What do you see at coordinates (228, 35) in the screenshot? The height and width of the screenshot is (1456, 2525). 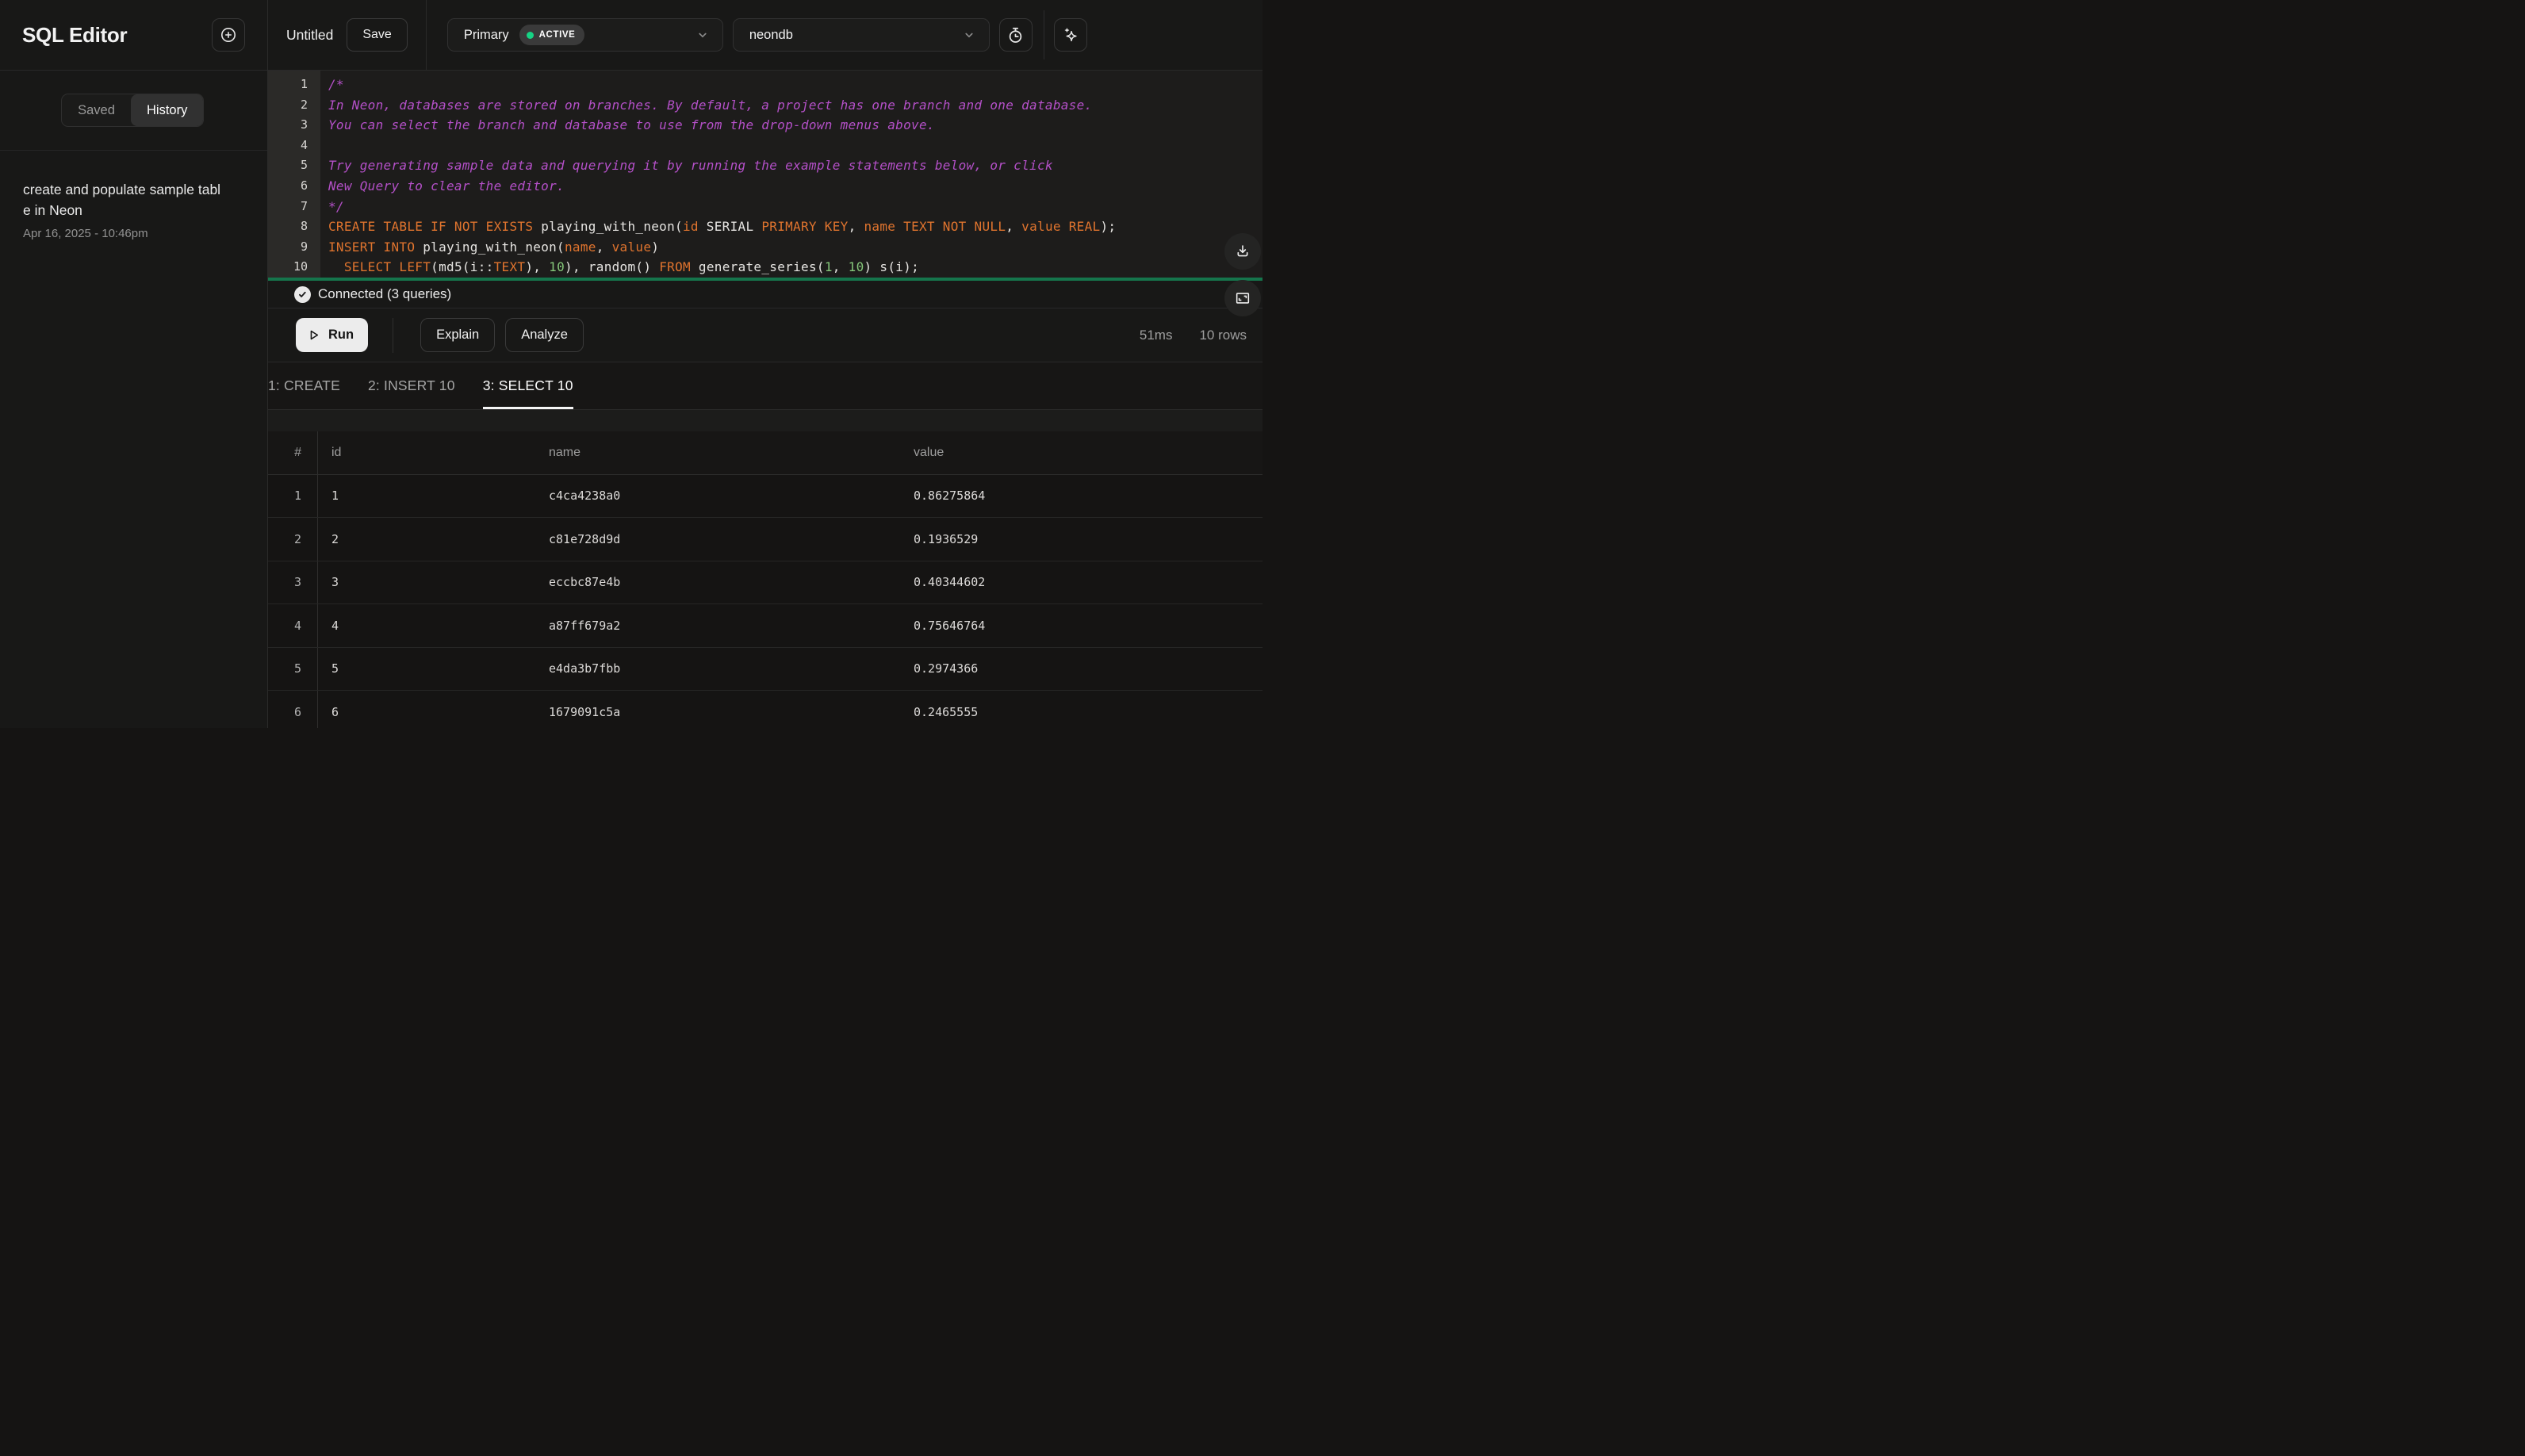 I see `new-query-button` at bounding box center [228, 35].